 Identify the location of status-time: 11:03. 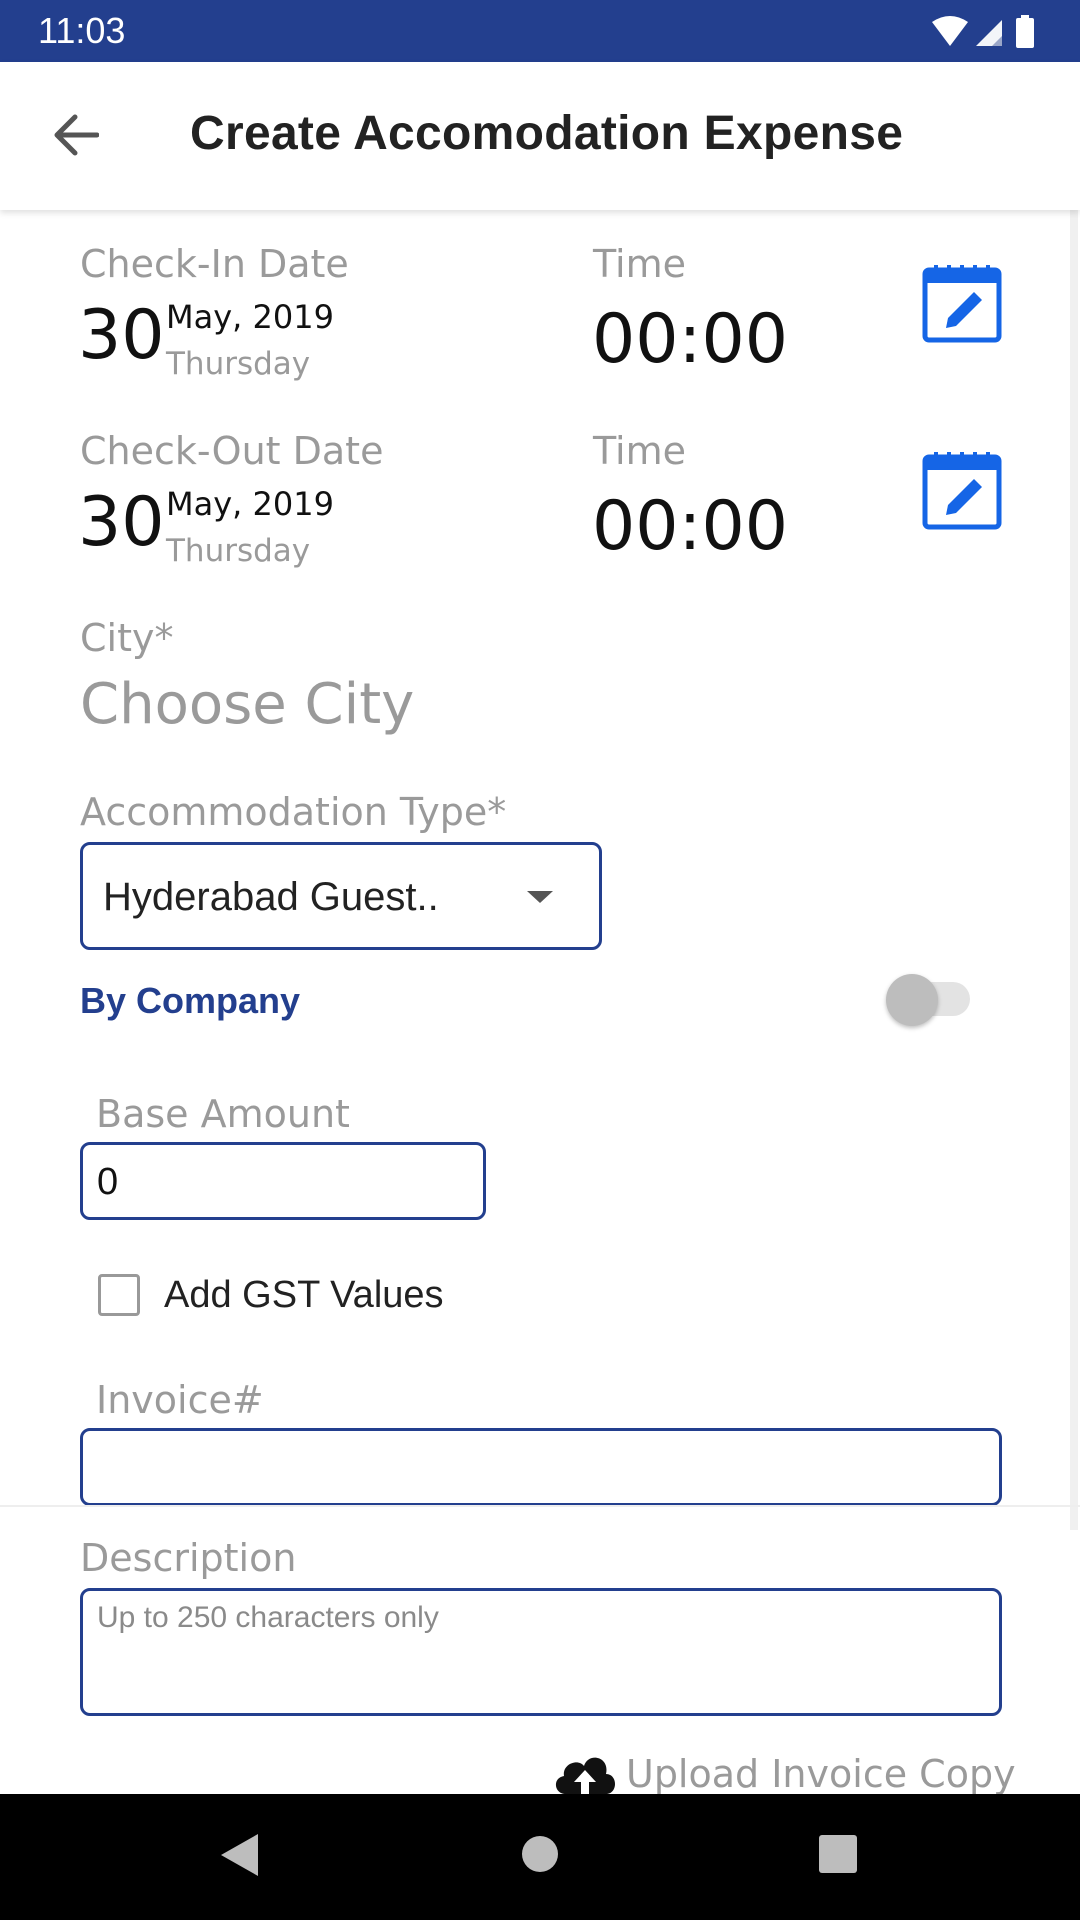
(82, 30).